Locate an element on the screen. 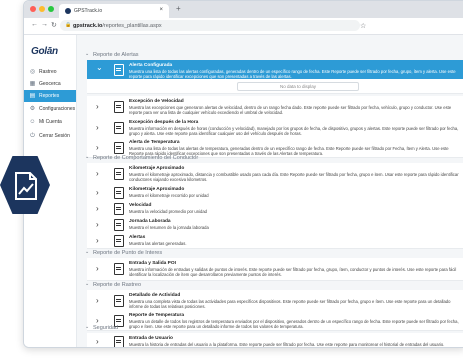 This screenshot has height=358, width=463. sidebar-item-label: Mi Cuenta is located at coordinates (50, 122).